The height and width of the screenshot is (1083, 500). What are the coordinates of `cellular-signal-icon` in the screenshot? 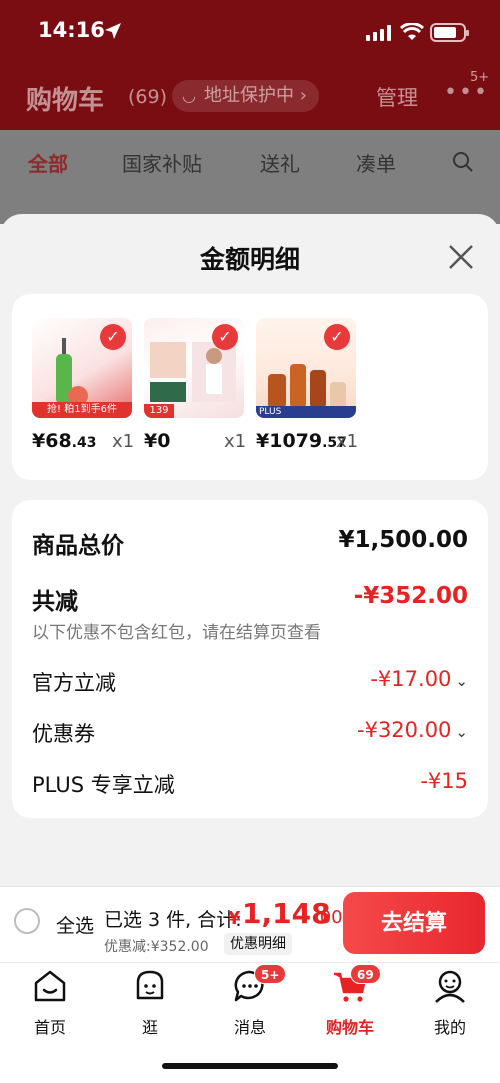 It's located at (378, 33).